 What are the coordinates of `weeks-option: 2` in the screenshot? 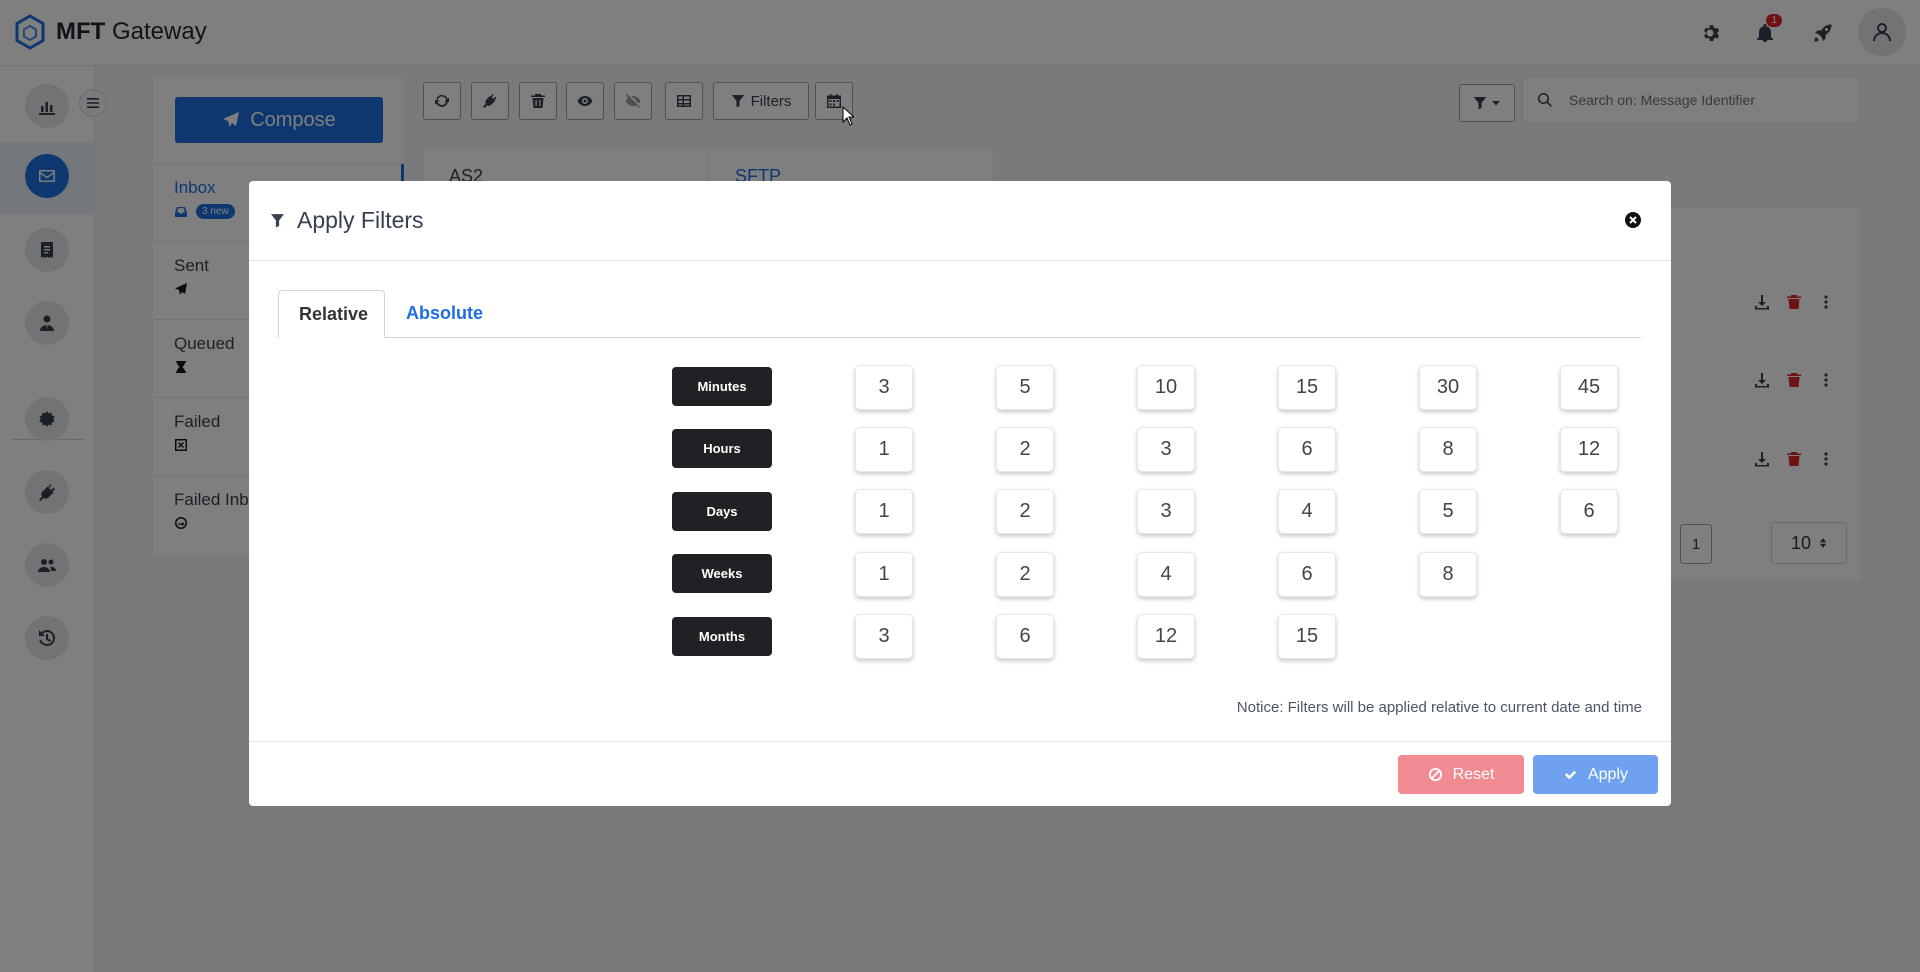 It's located at (1025, 574).